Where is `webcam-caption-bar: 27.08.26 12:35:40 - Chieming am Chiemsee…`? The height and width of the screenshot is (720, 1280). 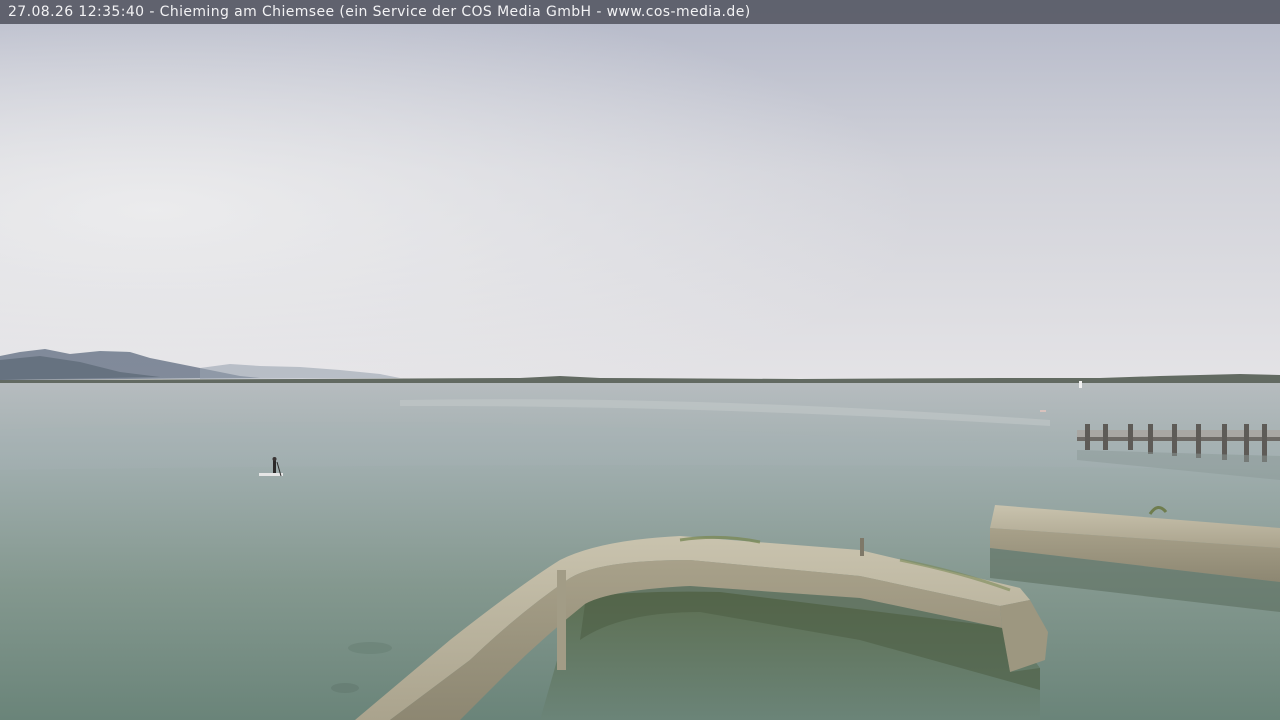
webcam-caption-bar: 27.08.26 12:35:40 - Chieming am Chiemsee… is located at coordinates (640, 12).